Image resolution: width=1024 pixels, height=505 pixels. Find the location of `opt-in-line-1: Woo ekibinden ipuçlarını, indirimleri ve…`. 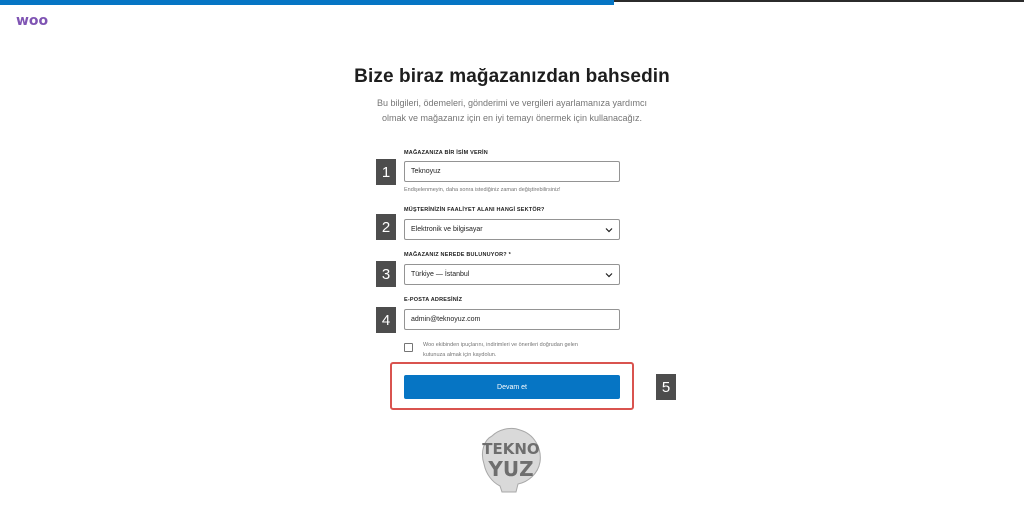

opt-in-line-1: Woo ekibinden ipuçlarını, indirimleri ve… is located at coordinates (500, 345).